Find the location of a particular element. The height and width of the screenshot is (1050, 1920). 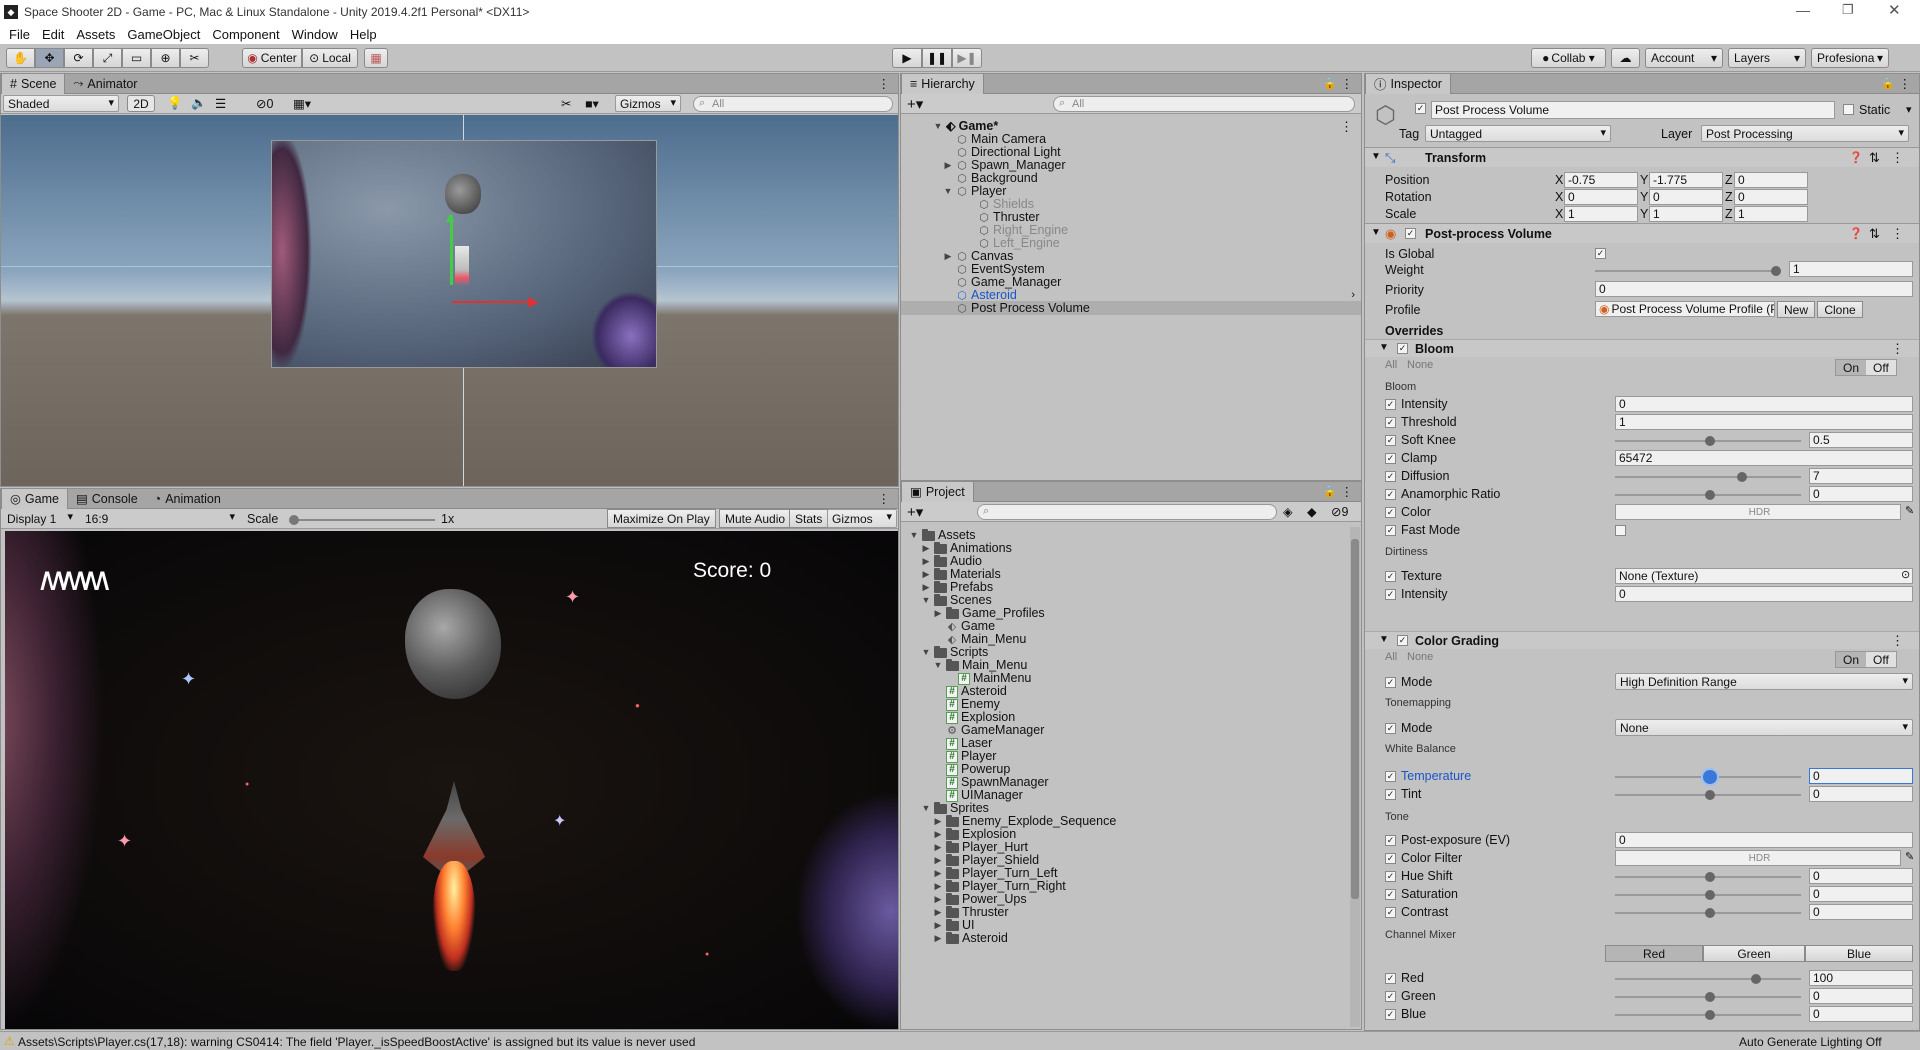

mixer-green-slider-knob is located at coordinates (1710, 997).